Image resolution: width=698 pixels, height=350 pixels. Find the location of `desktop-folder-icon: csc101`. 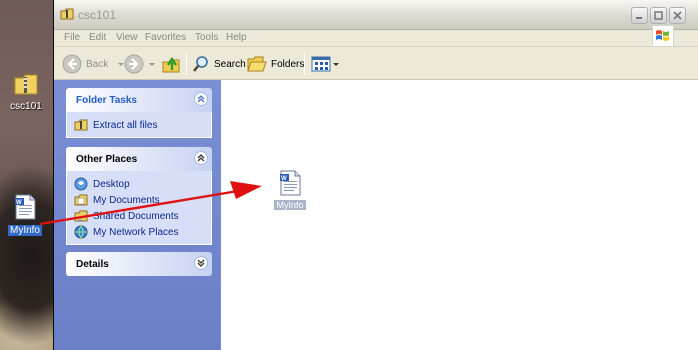

desktop-folder-icon: csc101 is located at coordinates (26, 92).